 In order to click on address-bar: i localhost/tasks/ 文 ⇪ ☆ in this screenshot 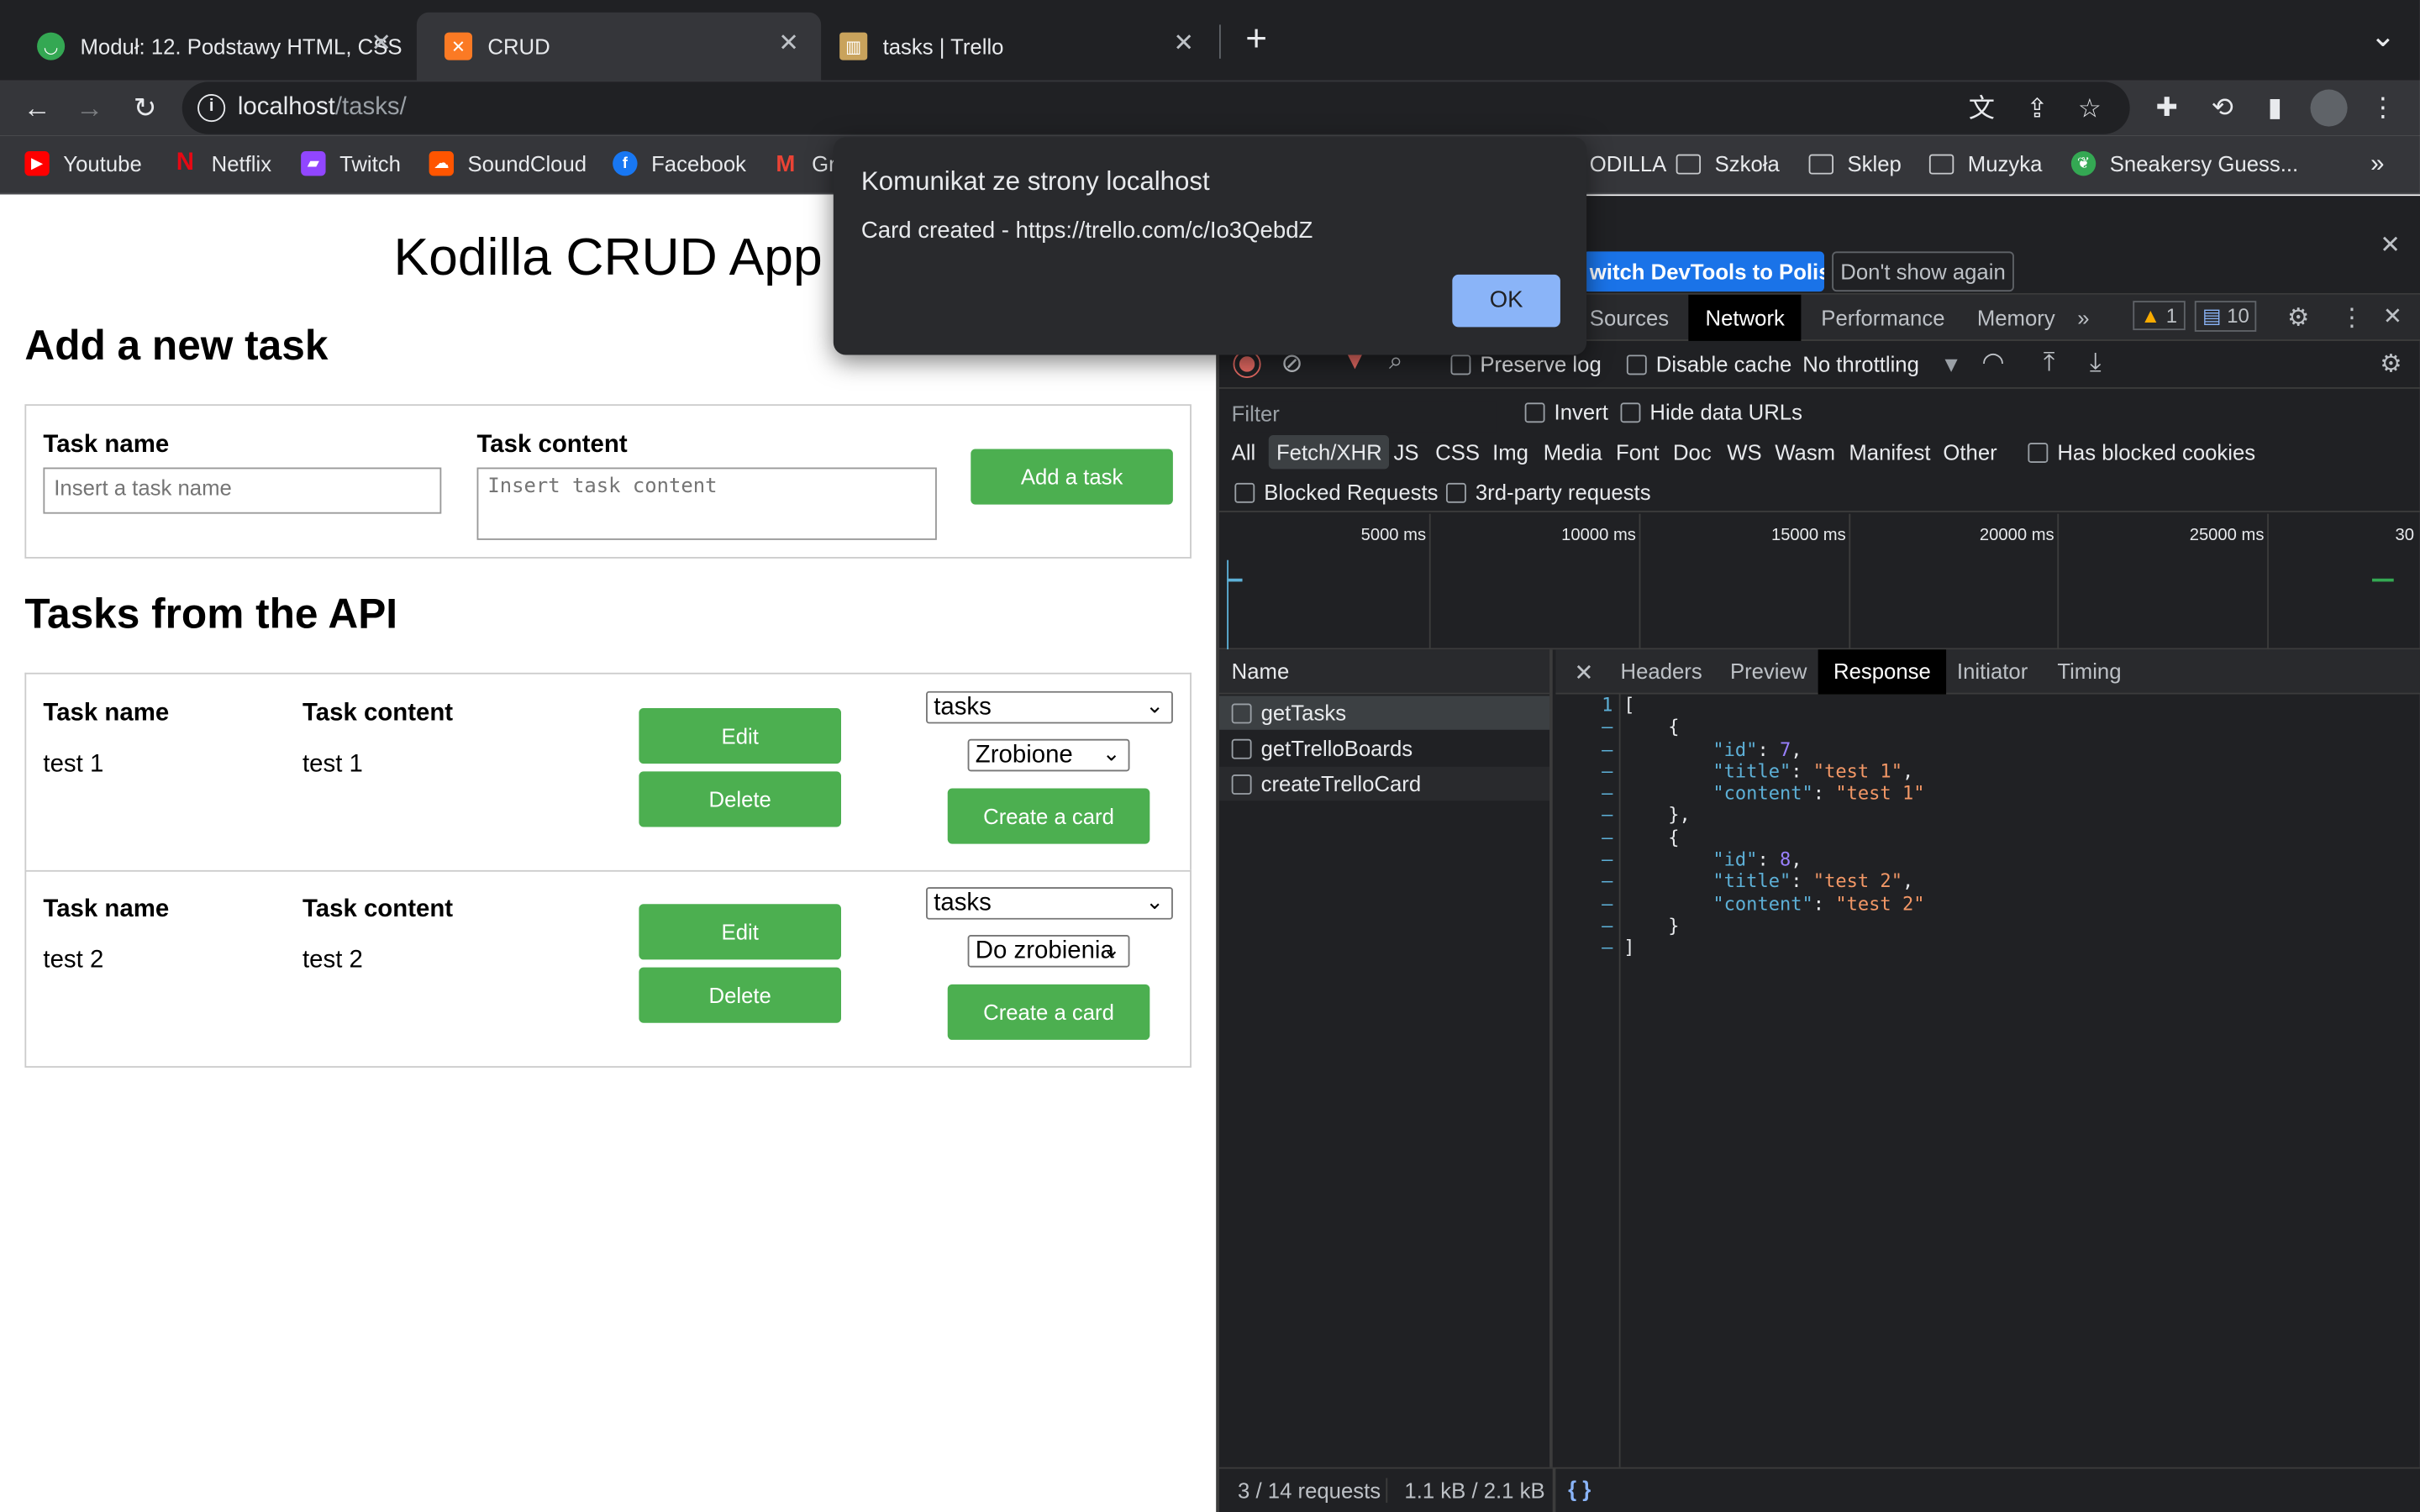, I will do `click(1156, 107)`.